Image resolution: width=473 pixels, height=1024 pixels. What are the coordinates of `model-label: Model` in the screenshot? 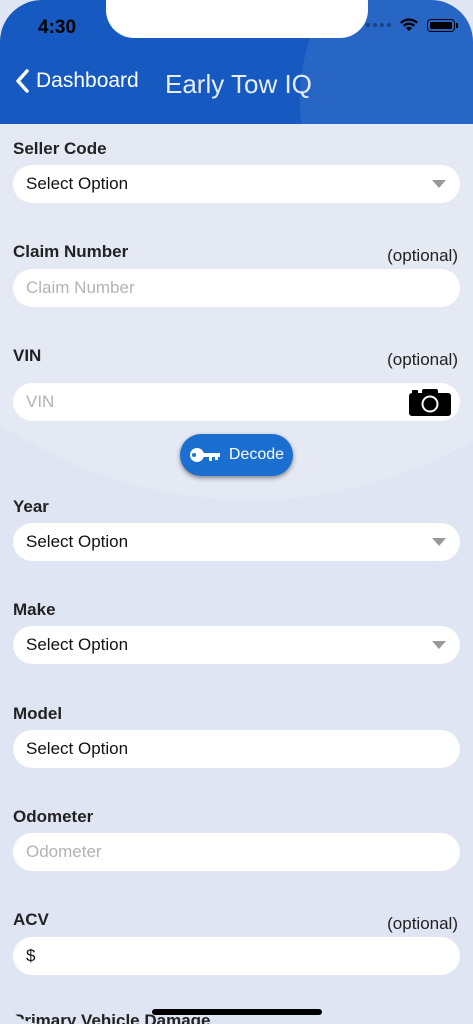 It's located at (38, 713).